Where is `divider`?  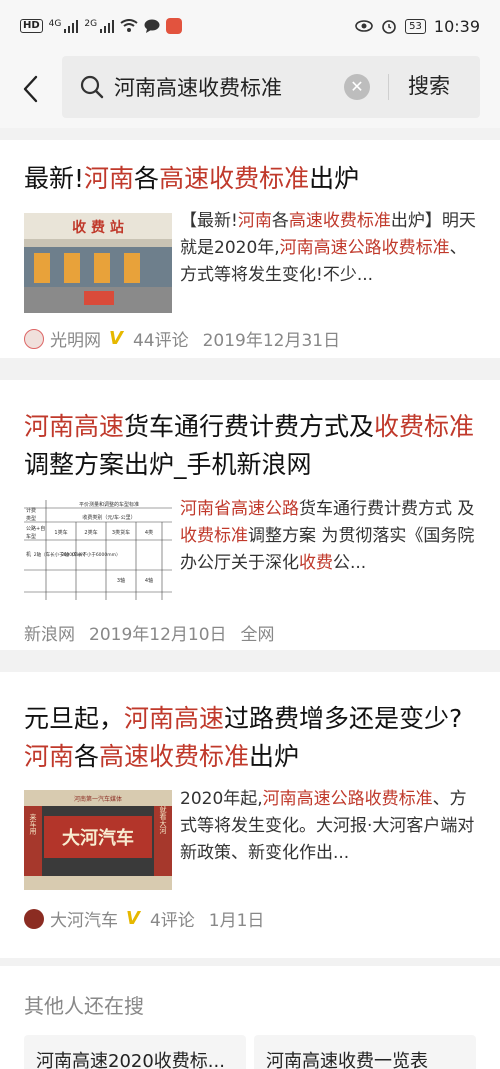 divider is located at coordinates (388, 87).